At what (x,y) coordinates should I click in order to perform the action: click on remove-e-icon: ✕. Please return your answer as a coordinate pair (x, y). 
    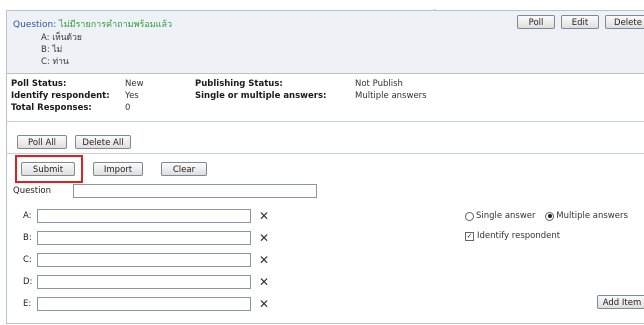
    Looking at the image, I should click on (264, 304).